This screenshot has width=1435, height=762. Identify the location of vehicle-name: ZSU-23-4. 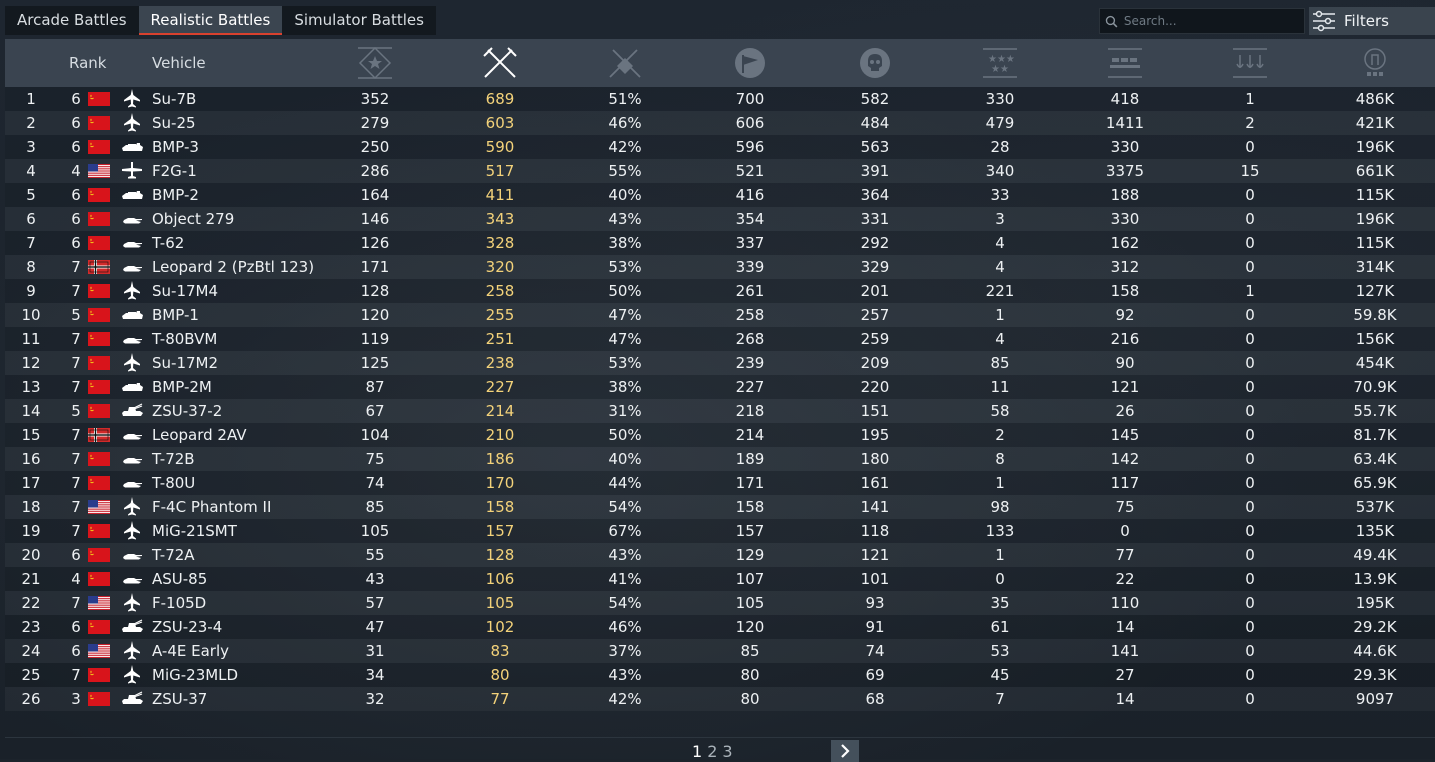
(187, 627).